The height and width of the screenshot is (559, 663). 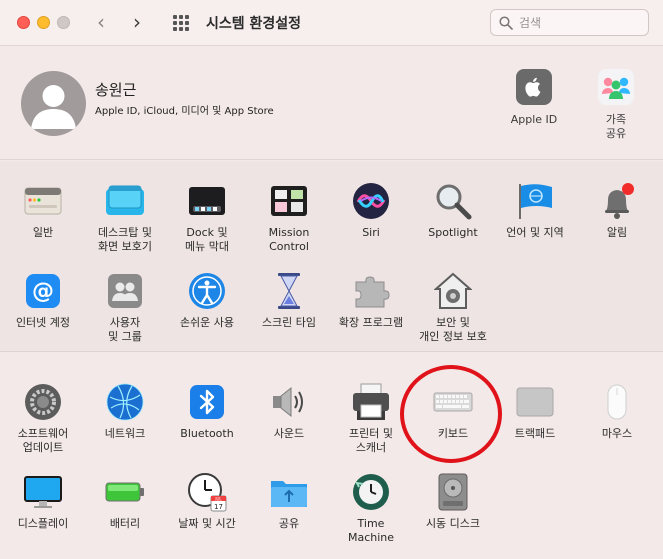 I want to click on pane-label: 사용자 및 그룹, so click(x=125, y=329).